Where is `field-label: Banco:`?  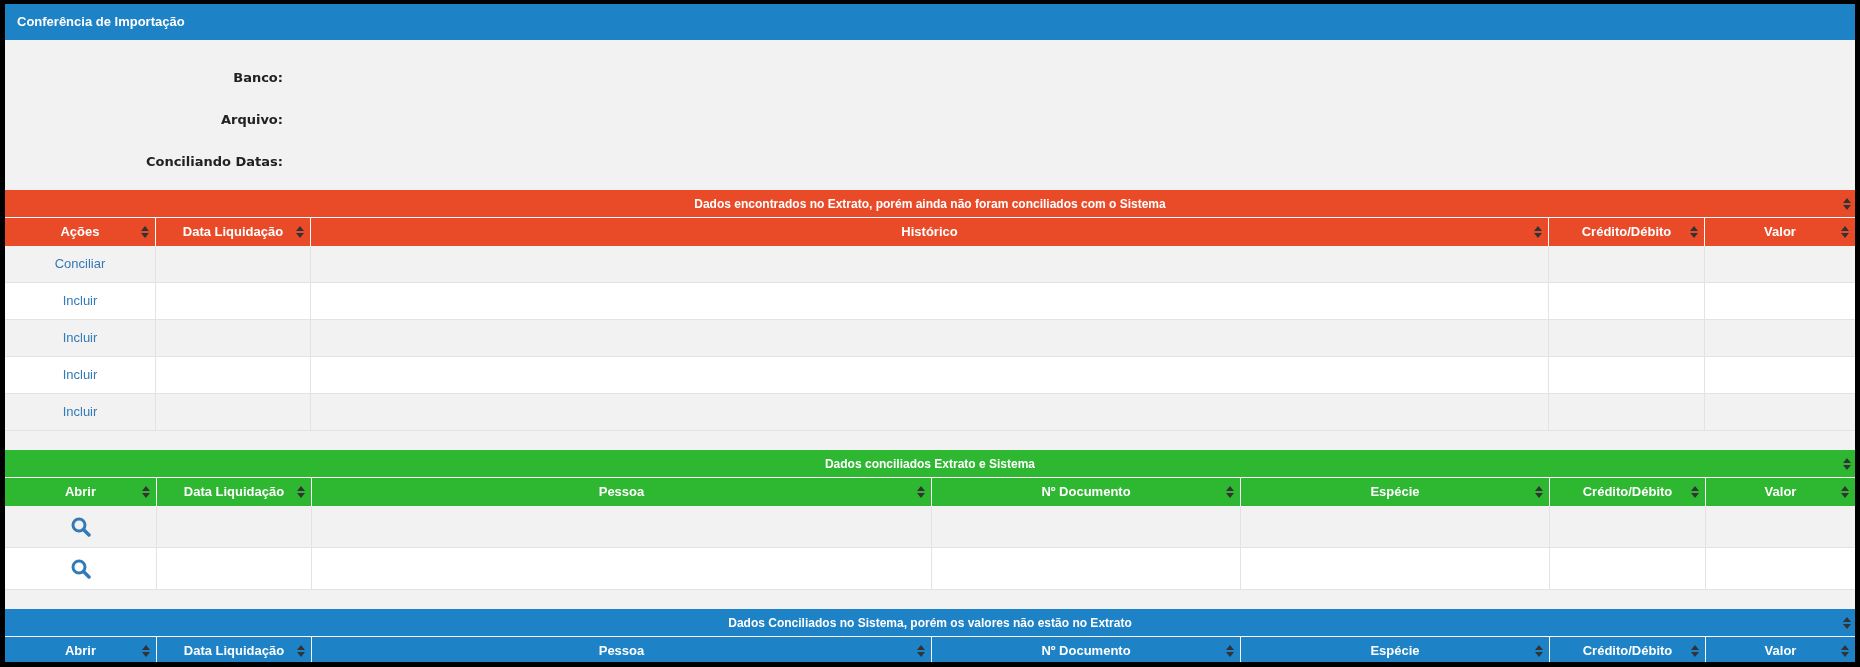
field-label: Banco: is located at coordinates (257, 78).